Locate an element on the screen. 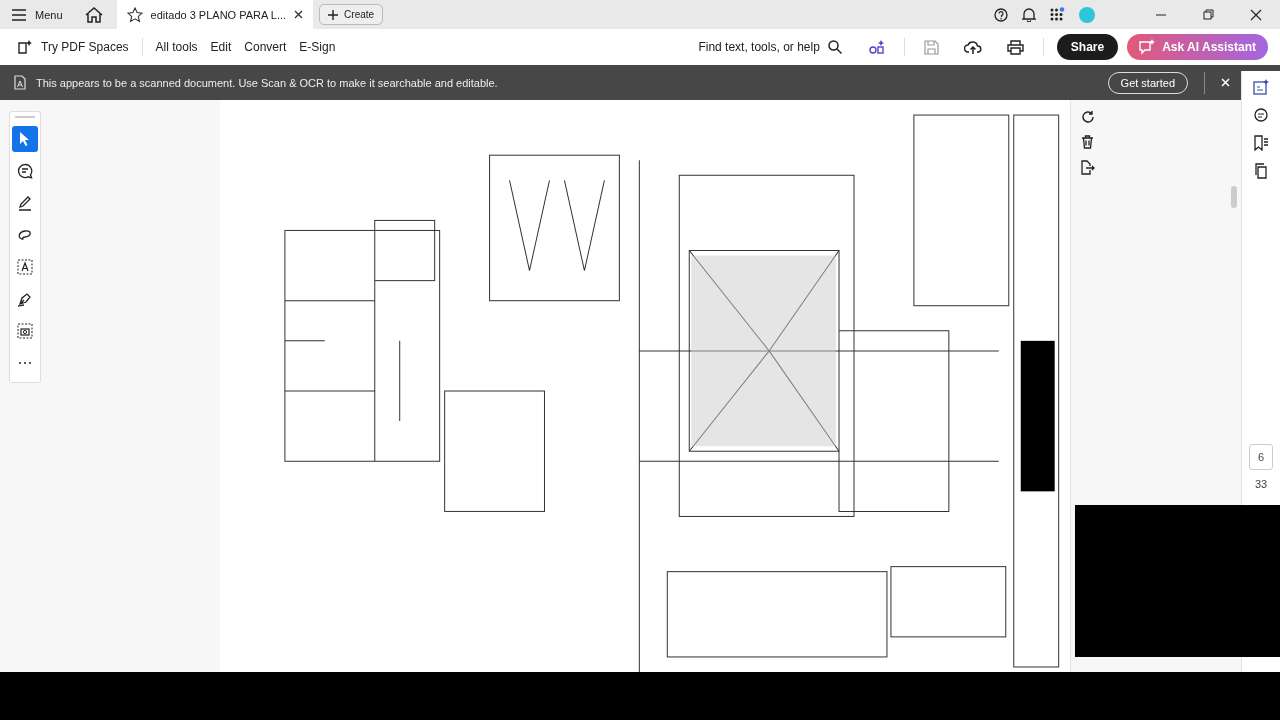 This screenshot has width=1280, height=720. toolbar-menu-item: E-Sign is located at coordinates (317, 47).